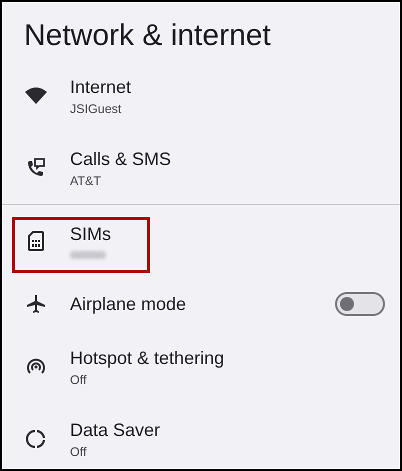 Image resolution: width=402 pixels, height=471 pixels. Describe the element at coordinates (360, 304) in the screenshot. I see `toggle-switch` at that location.